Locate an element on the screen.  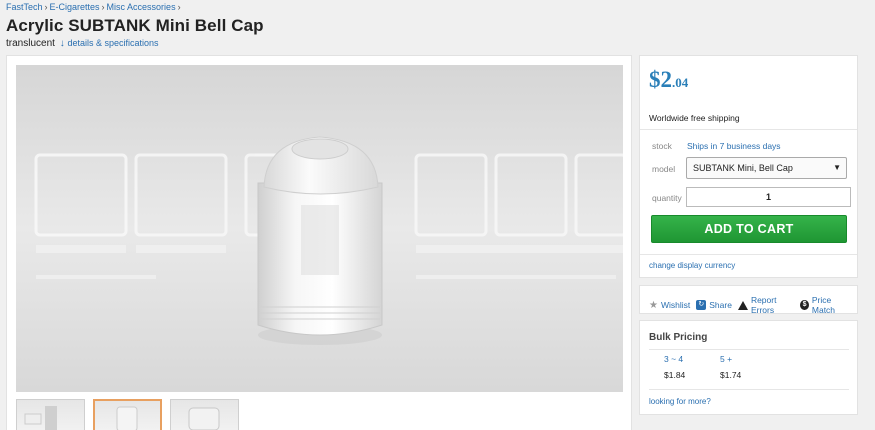
details-link: details & specifications is located at coordinates (112, 43).